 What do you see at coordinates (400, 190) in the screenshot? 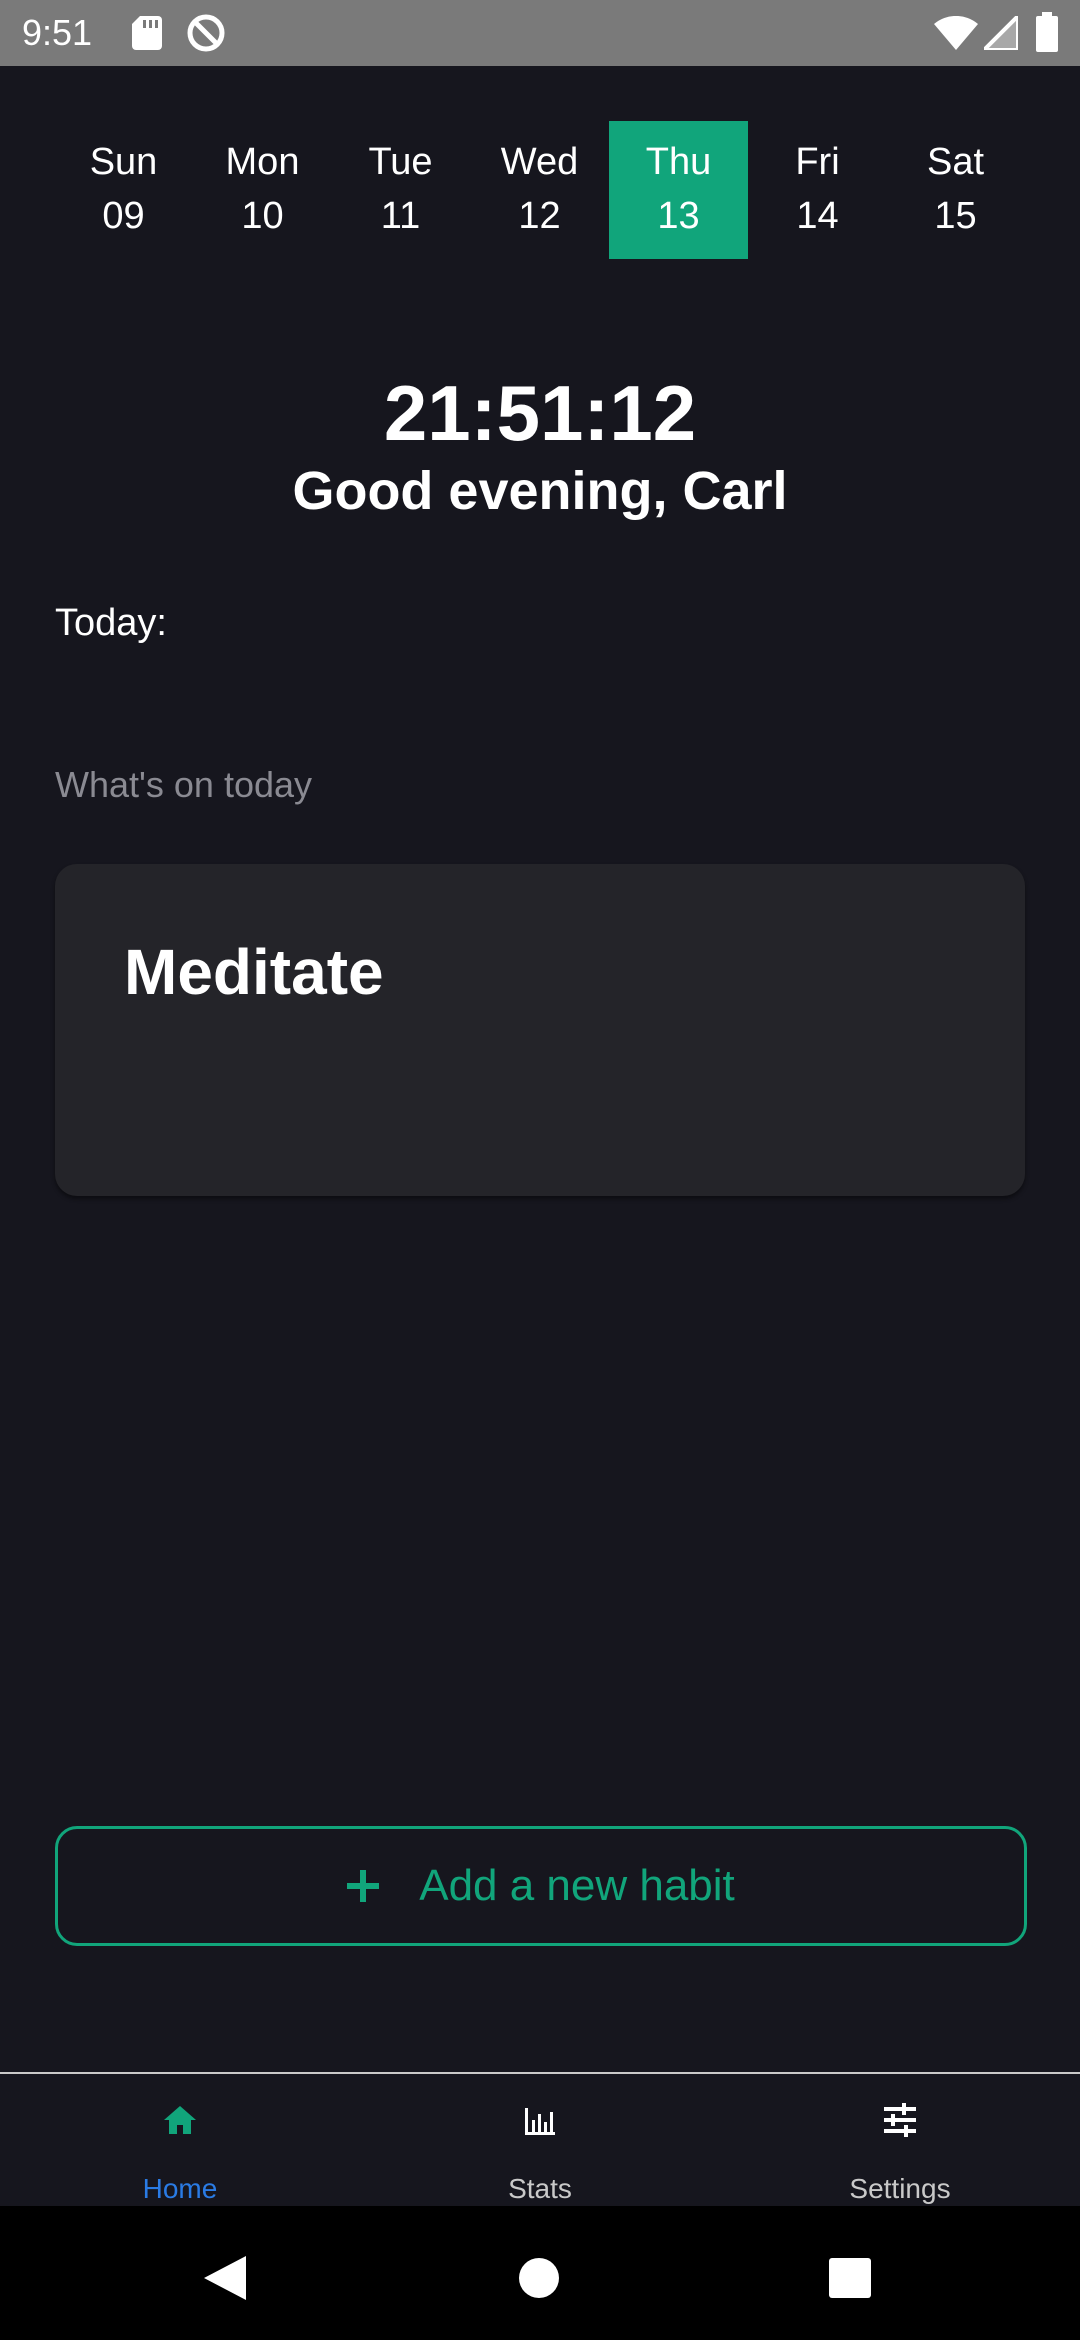
I see `day-tue: Tue 11` at bounding box center [400, 190].